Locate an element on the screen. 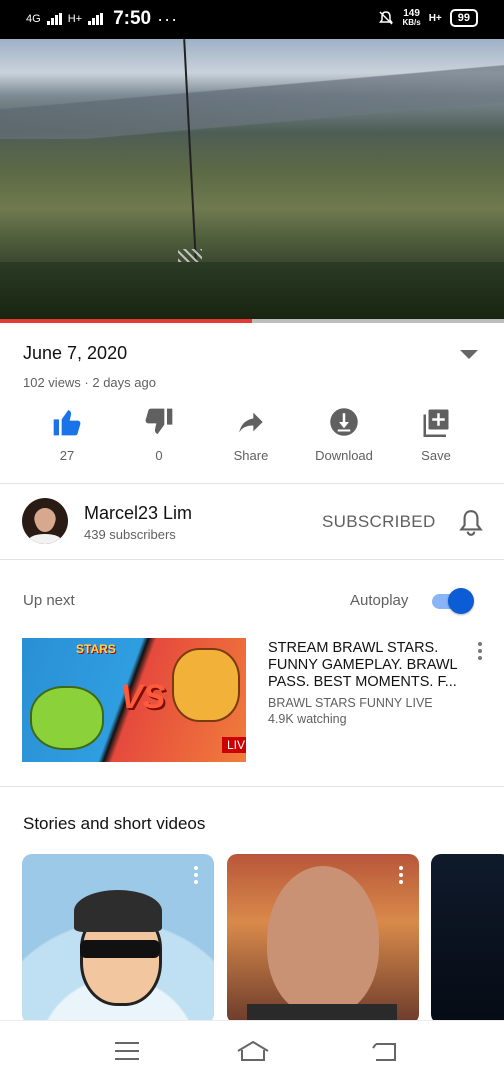 Image resolution: width=504 pixels, height=1081 pixels. stories-section-title: Stories and short videos is located at coordinates (114, 823).